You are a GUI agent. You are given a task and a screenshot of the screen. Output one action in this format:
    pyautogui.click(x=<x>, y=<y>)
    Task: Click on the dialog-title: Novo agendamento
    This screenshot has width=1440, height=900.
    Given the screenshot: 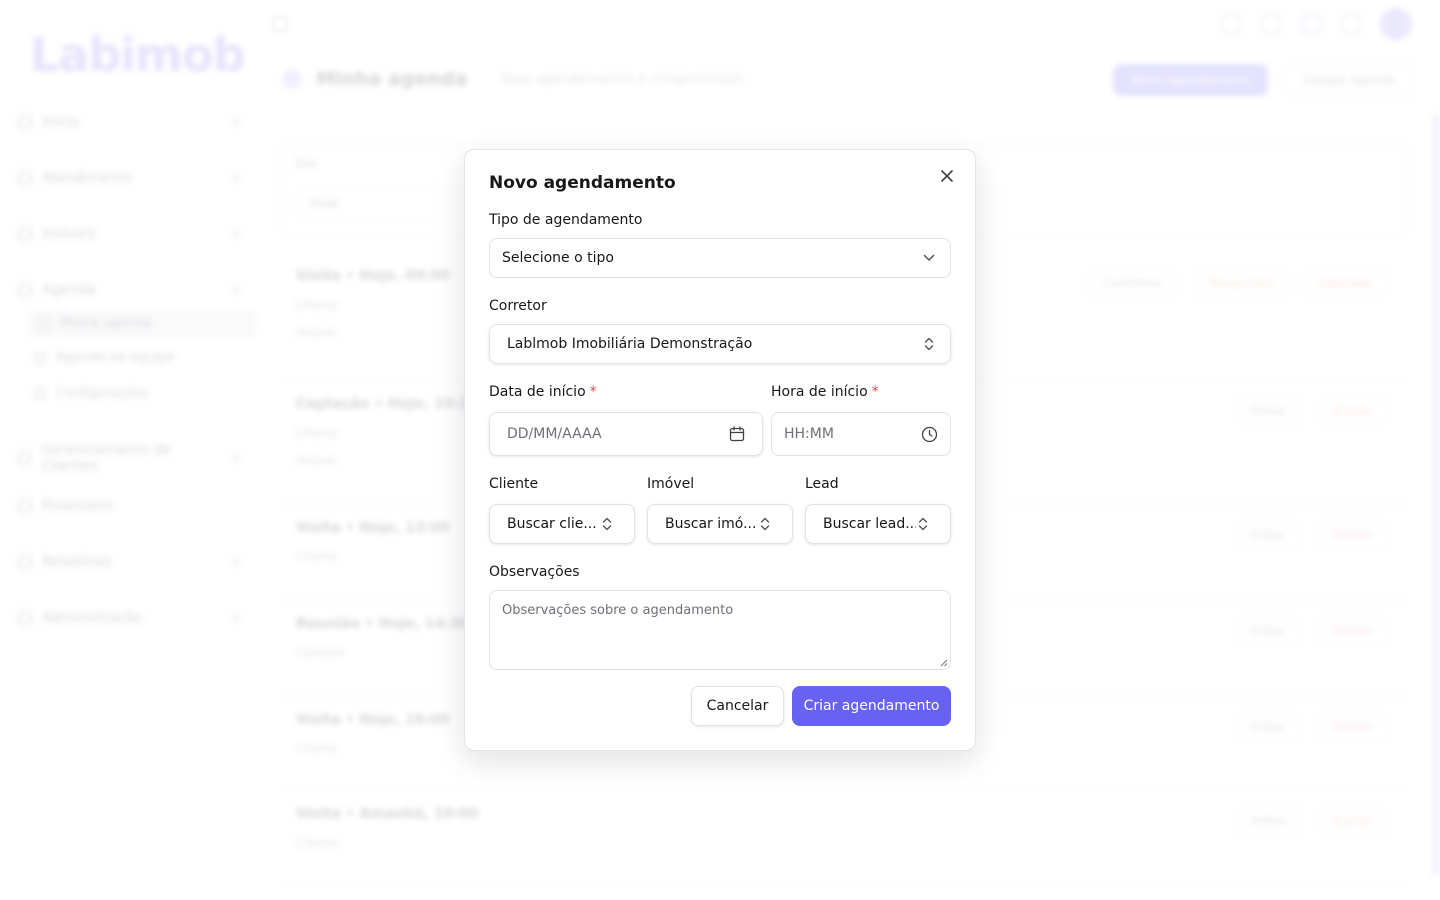 What is the action you would take?
    pyautogui.click(x=582, y=183)
    